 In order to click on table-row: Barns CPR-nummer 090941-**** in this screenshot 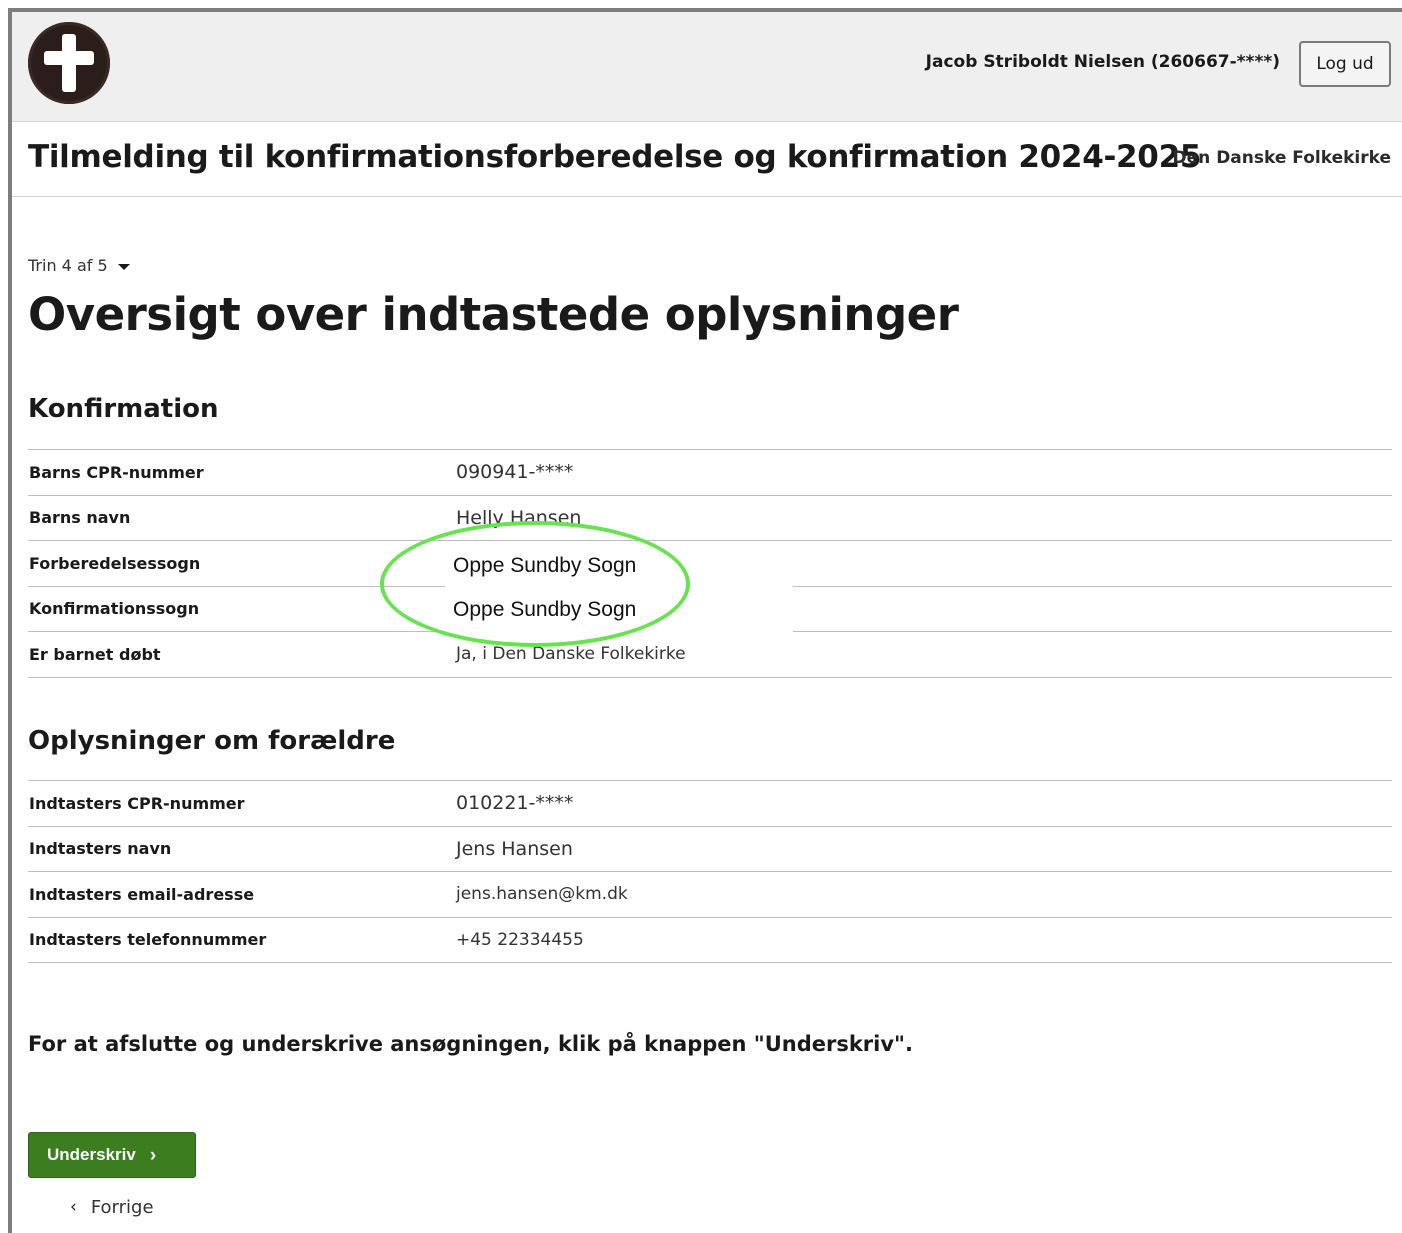, I will do `click(710, 472)`.